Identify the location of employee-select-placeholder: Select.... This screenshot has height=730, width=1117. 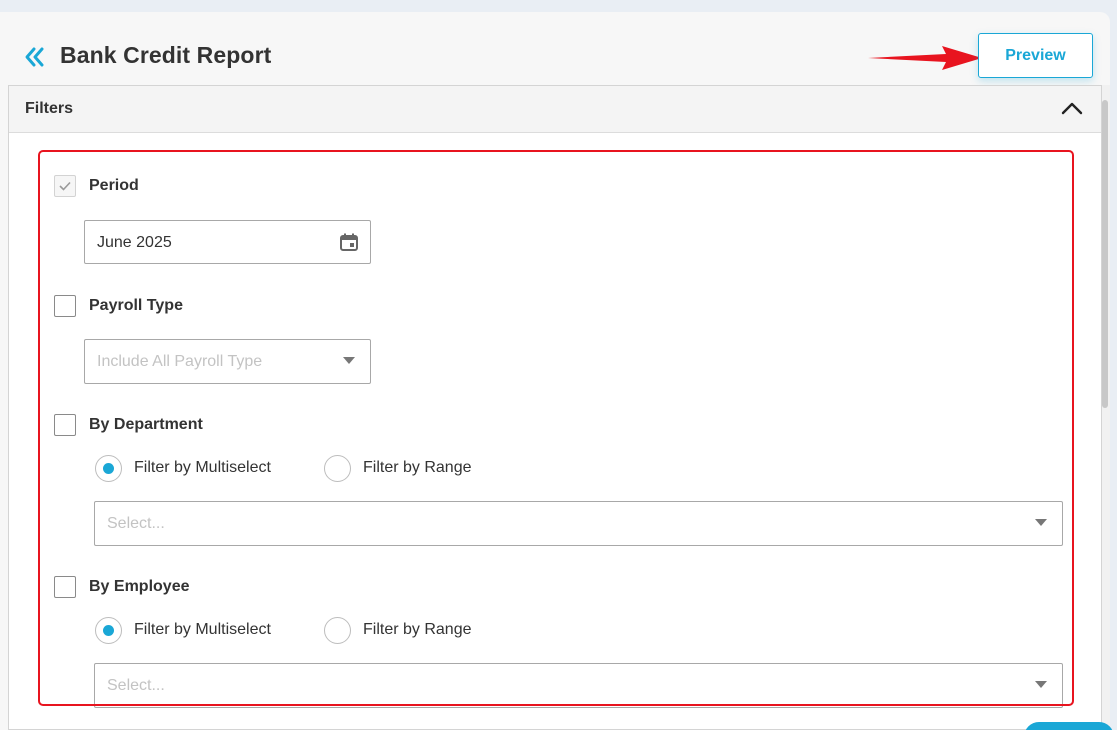
(136, 685).